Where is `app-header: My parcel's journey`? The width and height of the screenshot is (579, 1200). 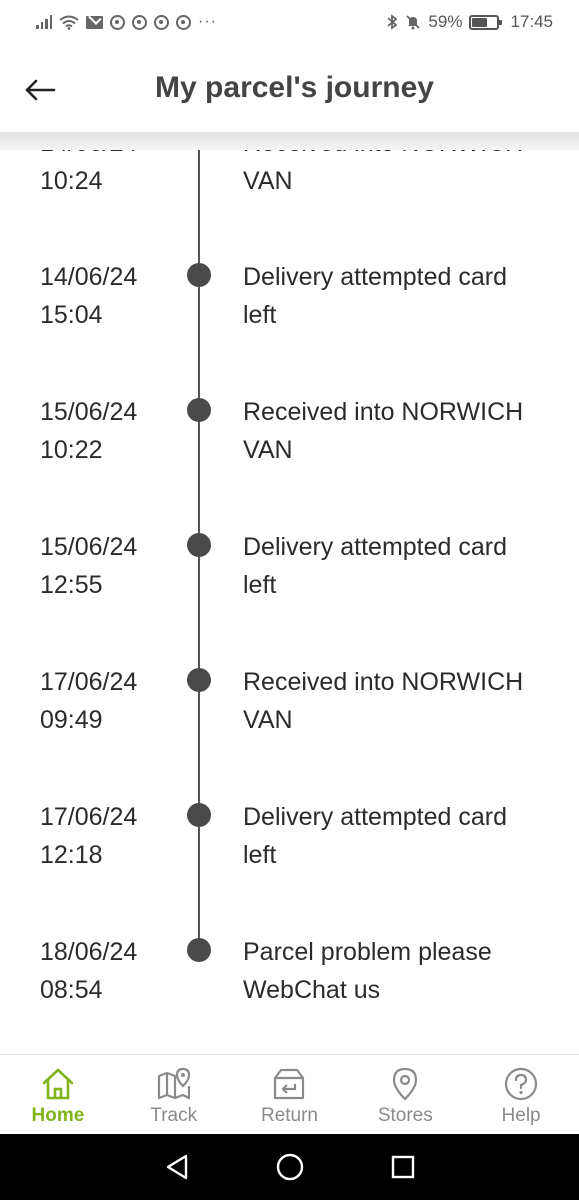 app-header: My parcel's journey is located at coordinates (289, 88).